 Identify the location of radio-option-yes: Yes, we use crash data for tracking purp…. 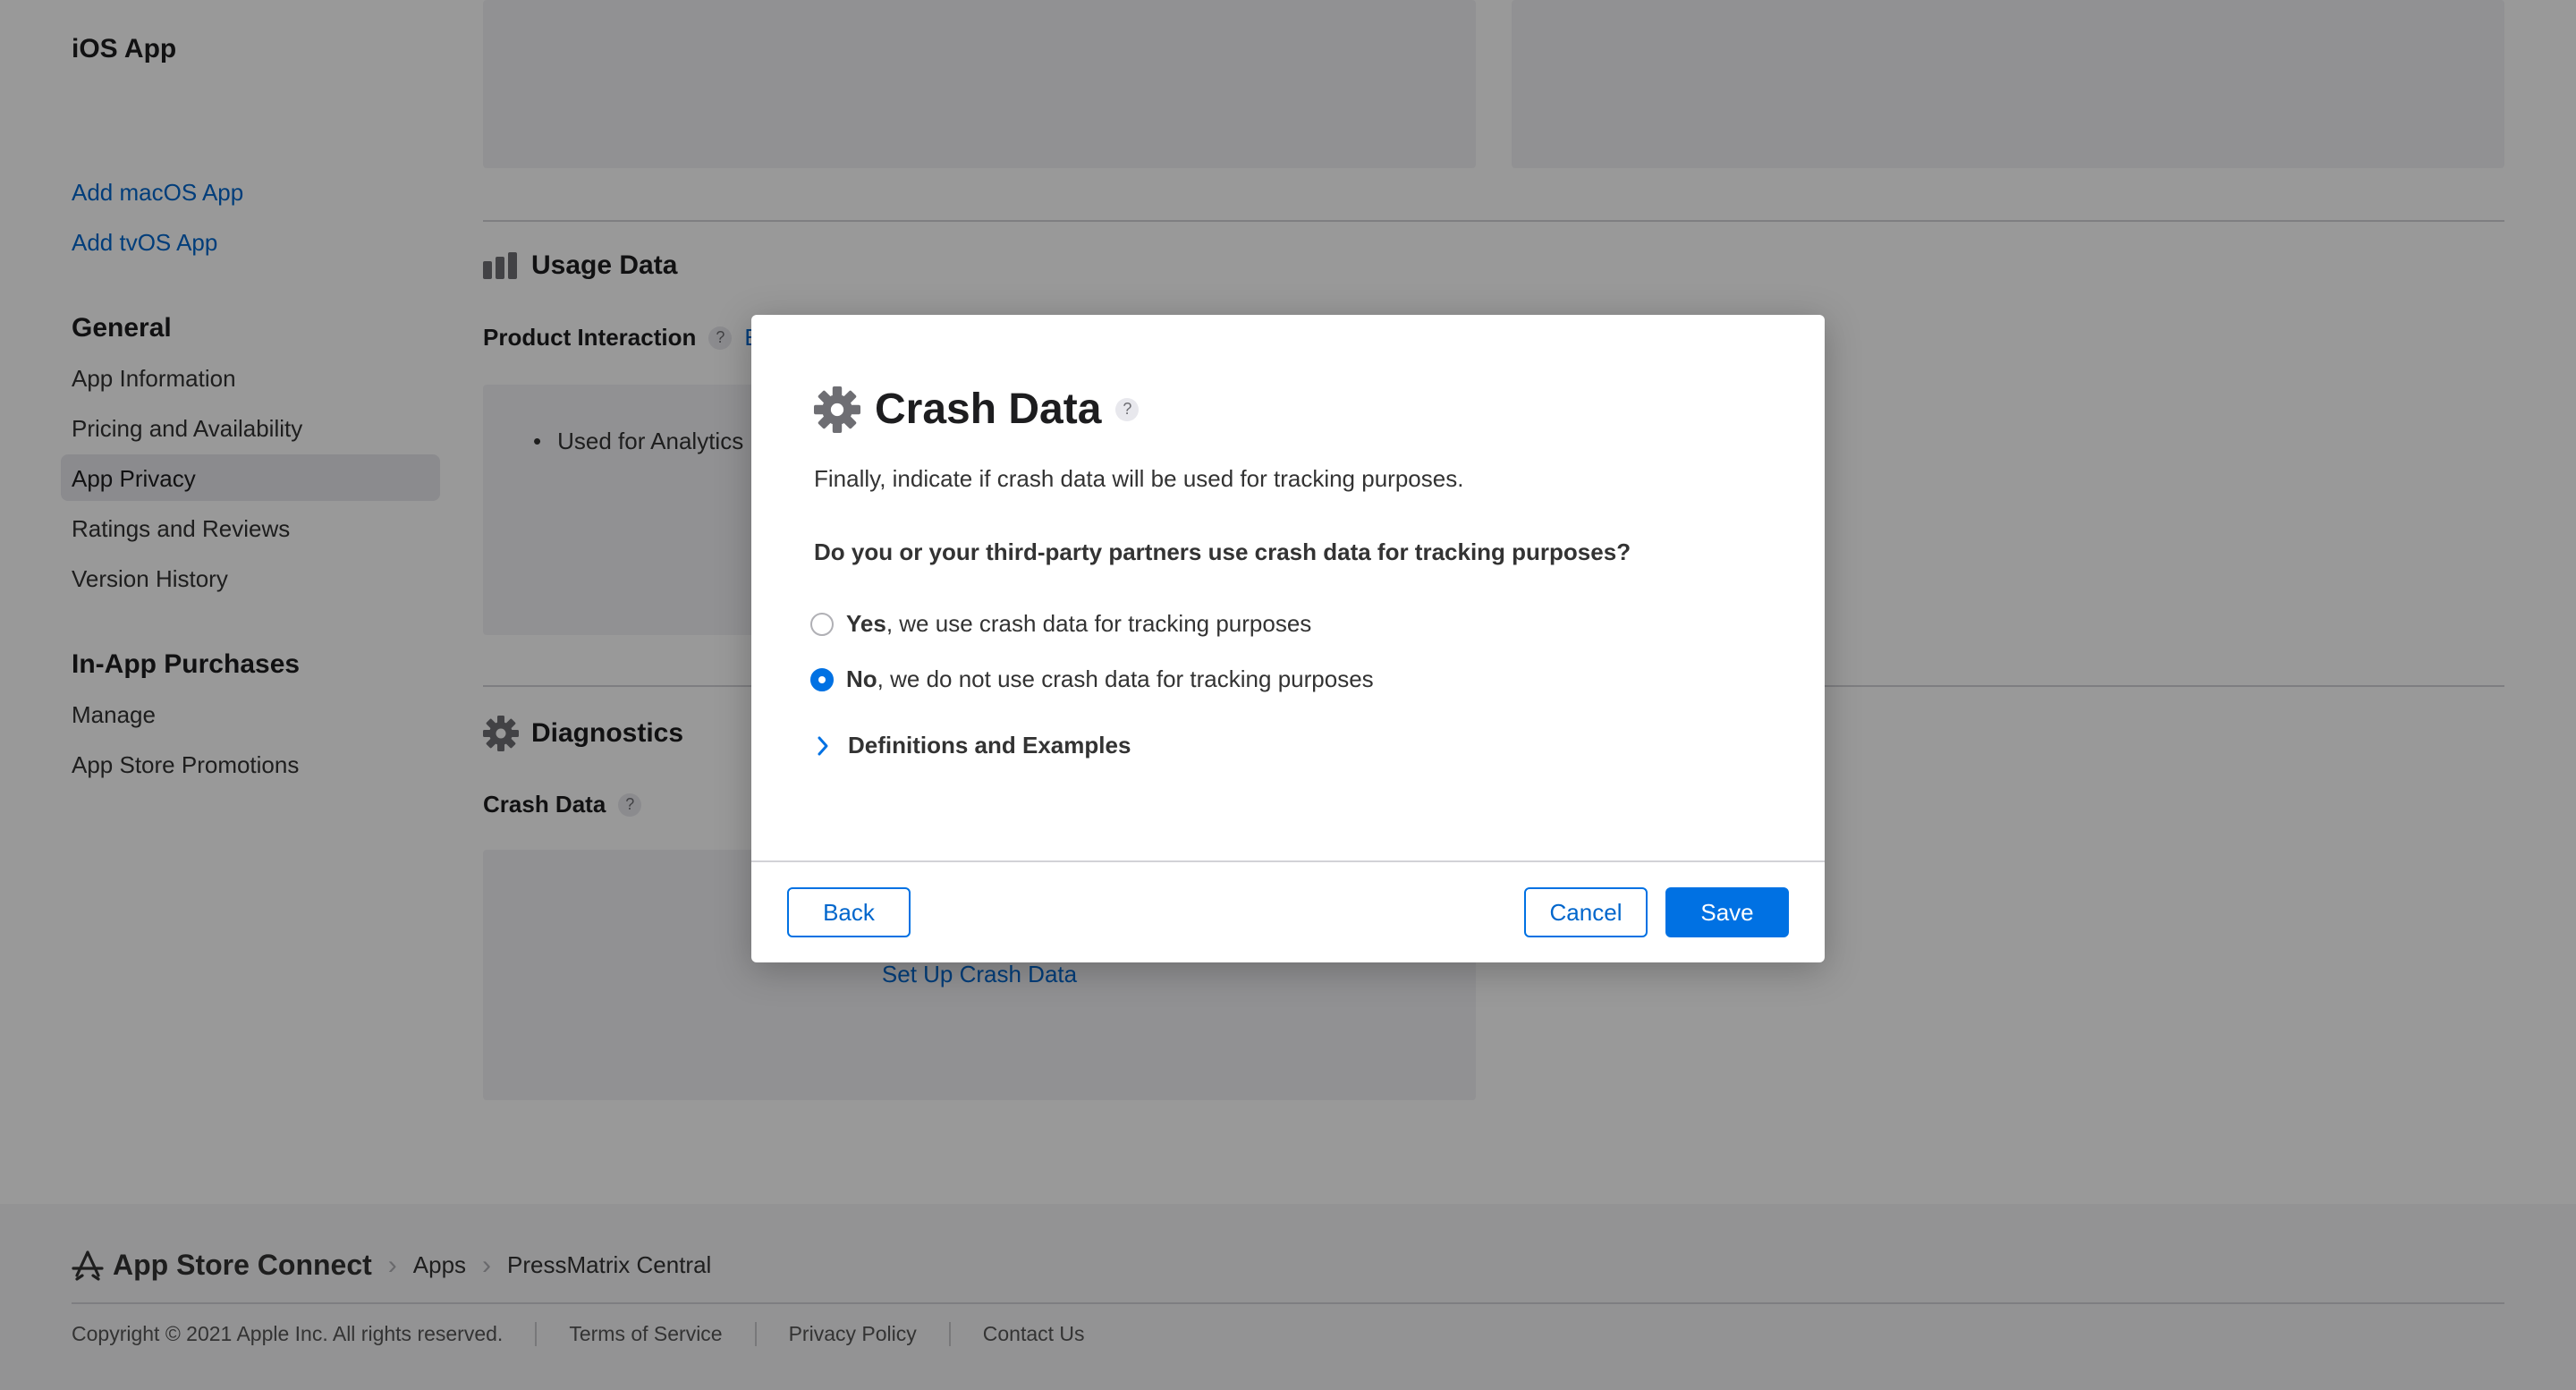
(1060, 624).